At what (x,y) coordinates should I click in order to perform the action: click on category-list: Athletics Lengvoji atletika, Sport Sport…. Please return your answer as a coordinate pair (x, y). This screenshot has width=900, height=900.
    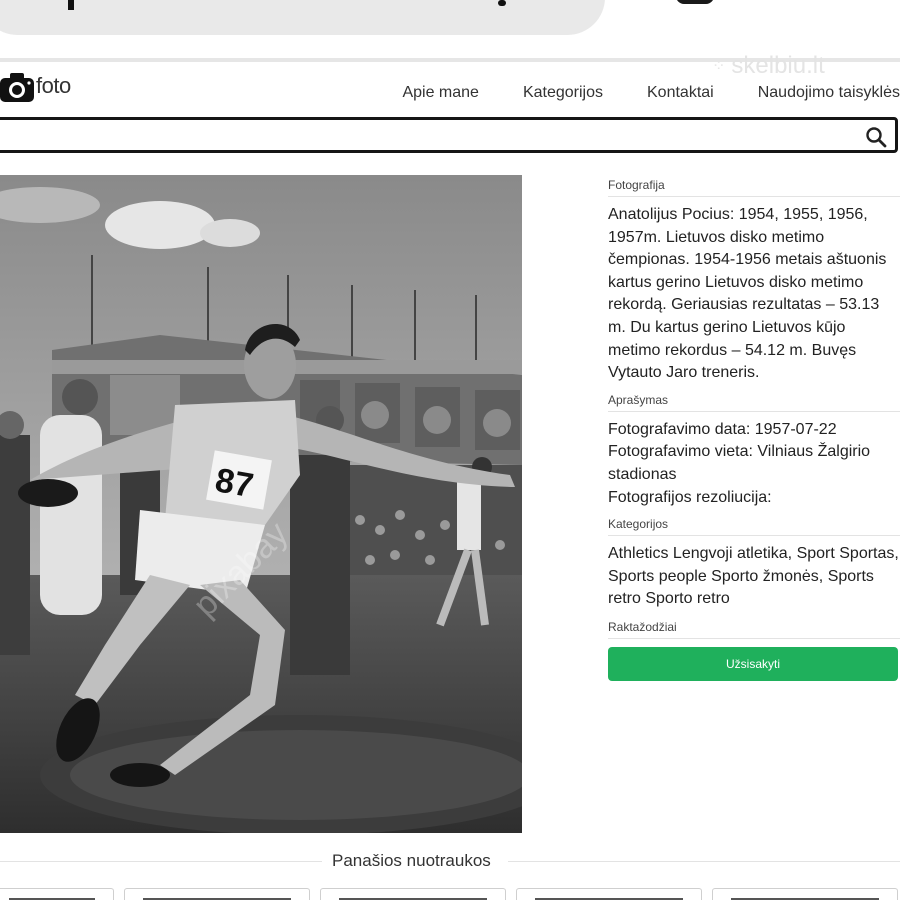
    Looking at the image, I should click on (754, 577).